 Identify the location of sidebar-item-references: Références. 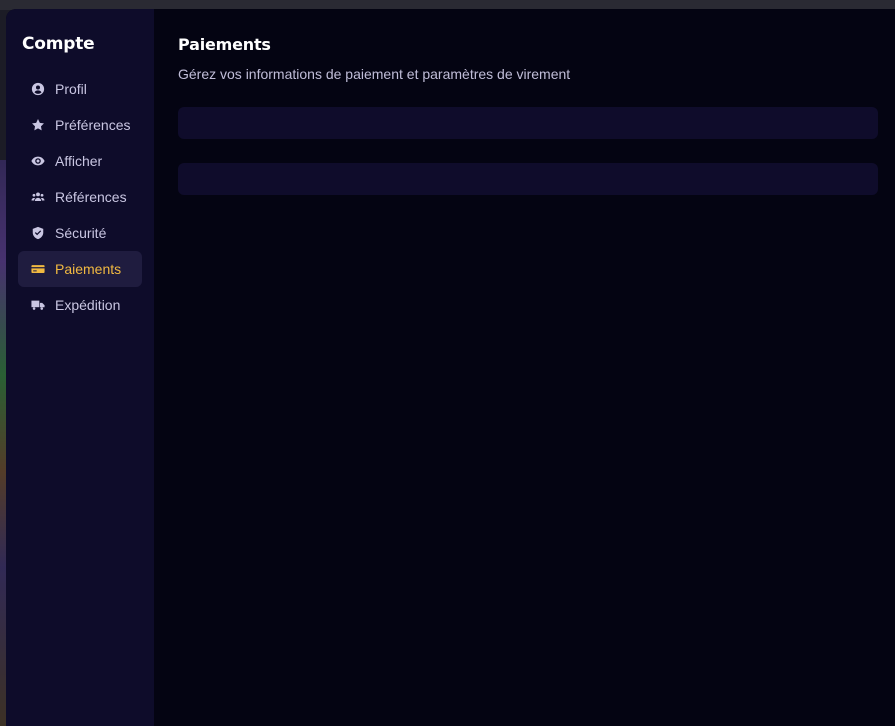
(80, 197).